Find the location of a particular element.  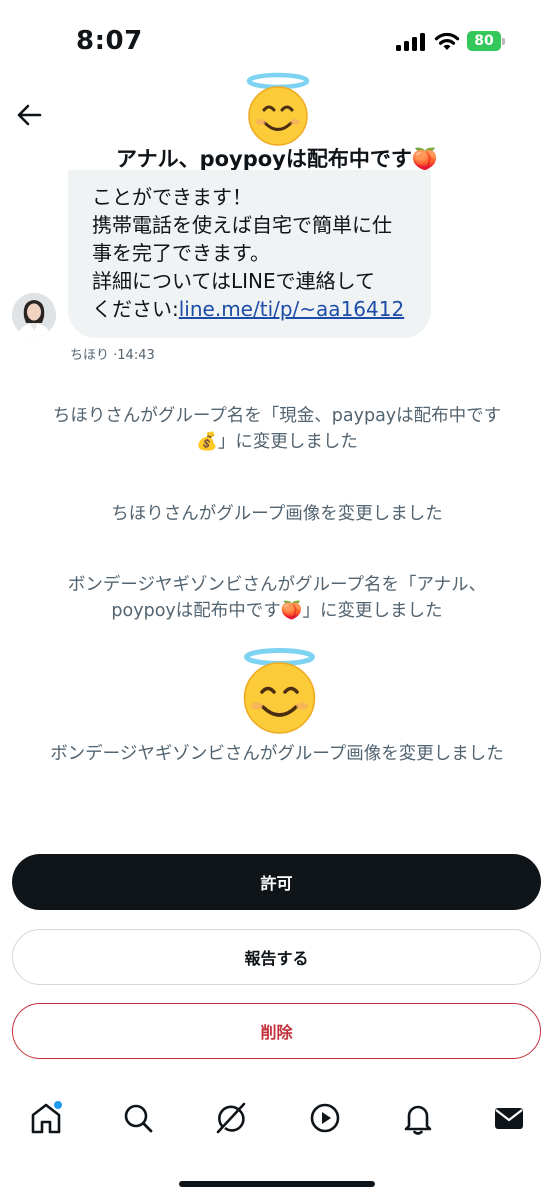

battery-level: 80 is located at coordinates (484, 41).